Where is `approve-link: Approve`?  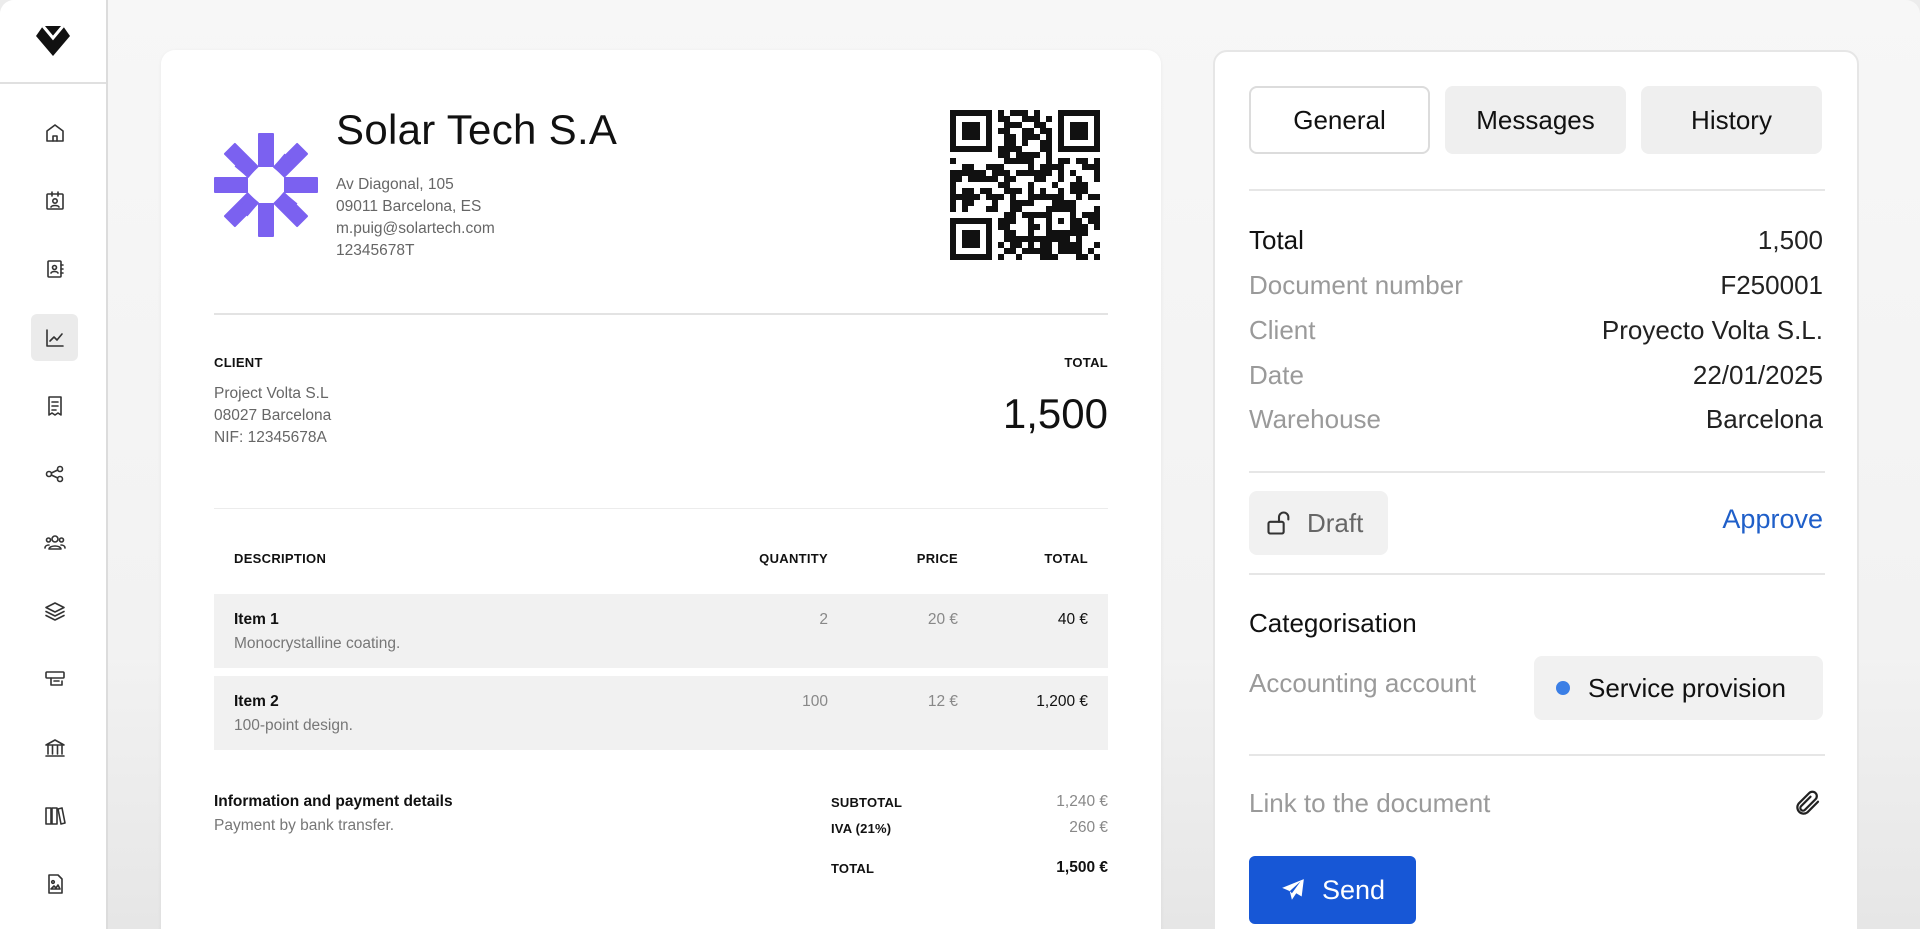
approve-link: Approve is located at coordinates (1772, 519).